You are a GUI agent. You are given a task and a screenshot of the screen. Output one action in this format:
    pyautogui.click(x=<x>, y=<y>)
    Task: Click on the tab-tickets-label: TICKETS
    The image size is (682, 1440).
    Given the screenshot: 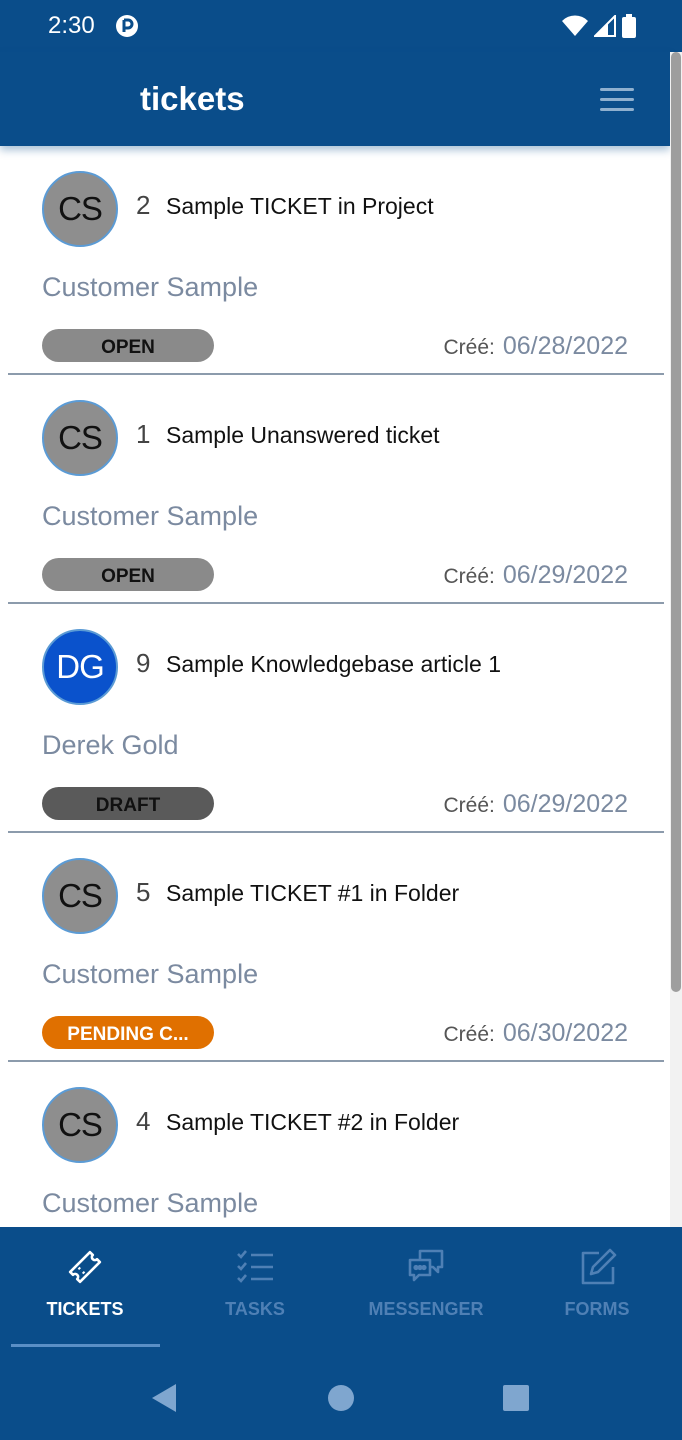 What is the action you would take?
    pyautogui.click(x=85, y=1309)
    